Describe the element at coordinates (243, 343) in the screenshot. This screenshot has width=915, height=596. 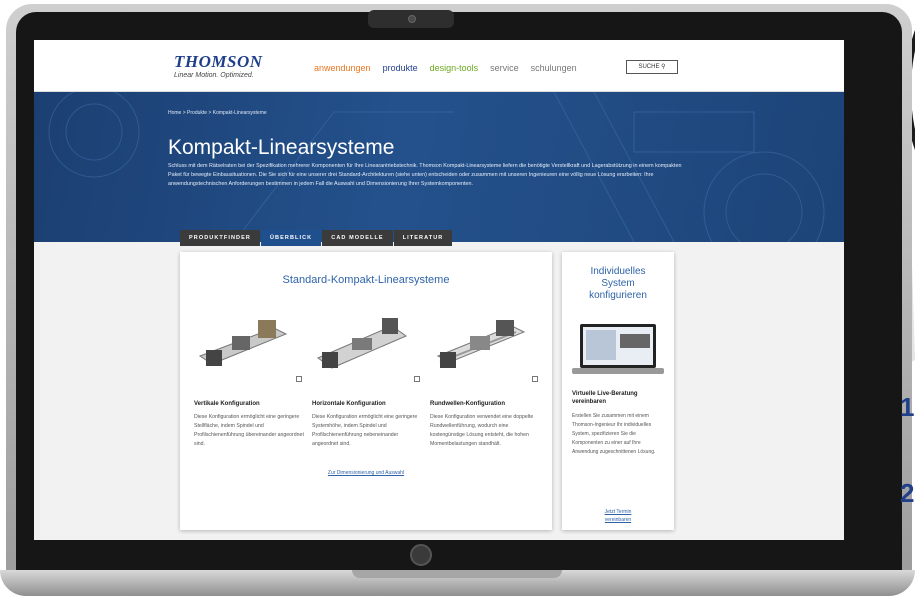
I see `product-image-vertical` at that location.